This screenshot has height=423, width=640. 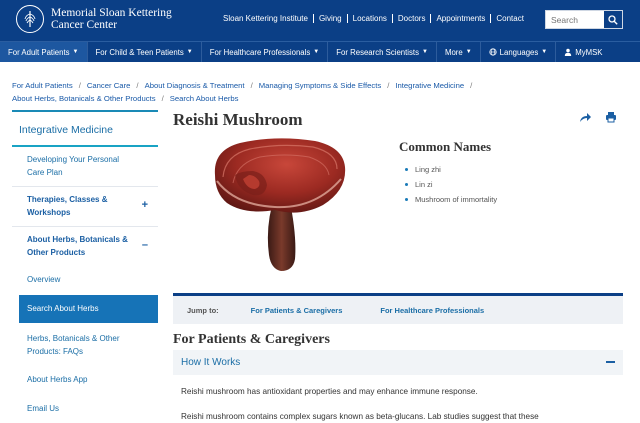 What do you see at coordinates (85, 129) in the screenshot?
I see `sidebar-title: Integrative Medicine` at bounding box center [85, 129].